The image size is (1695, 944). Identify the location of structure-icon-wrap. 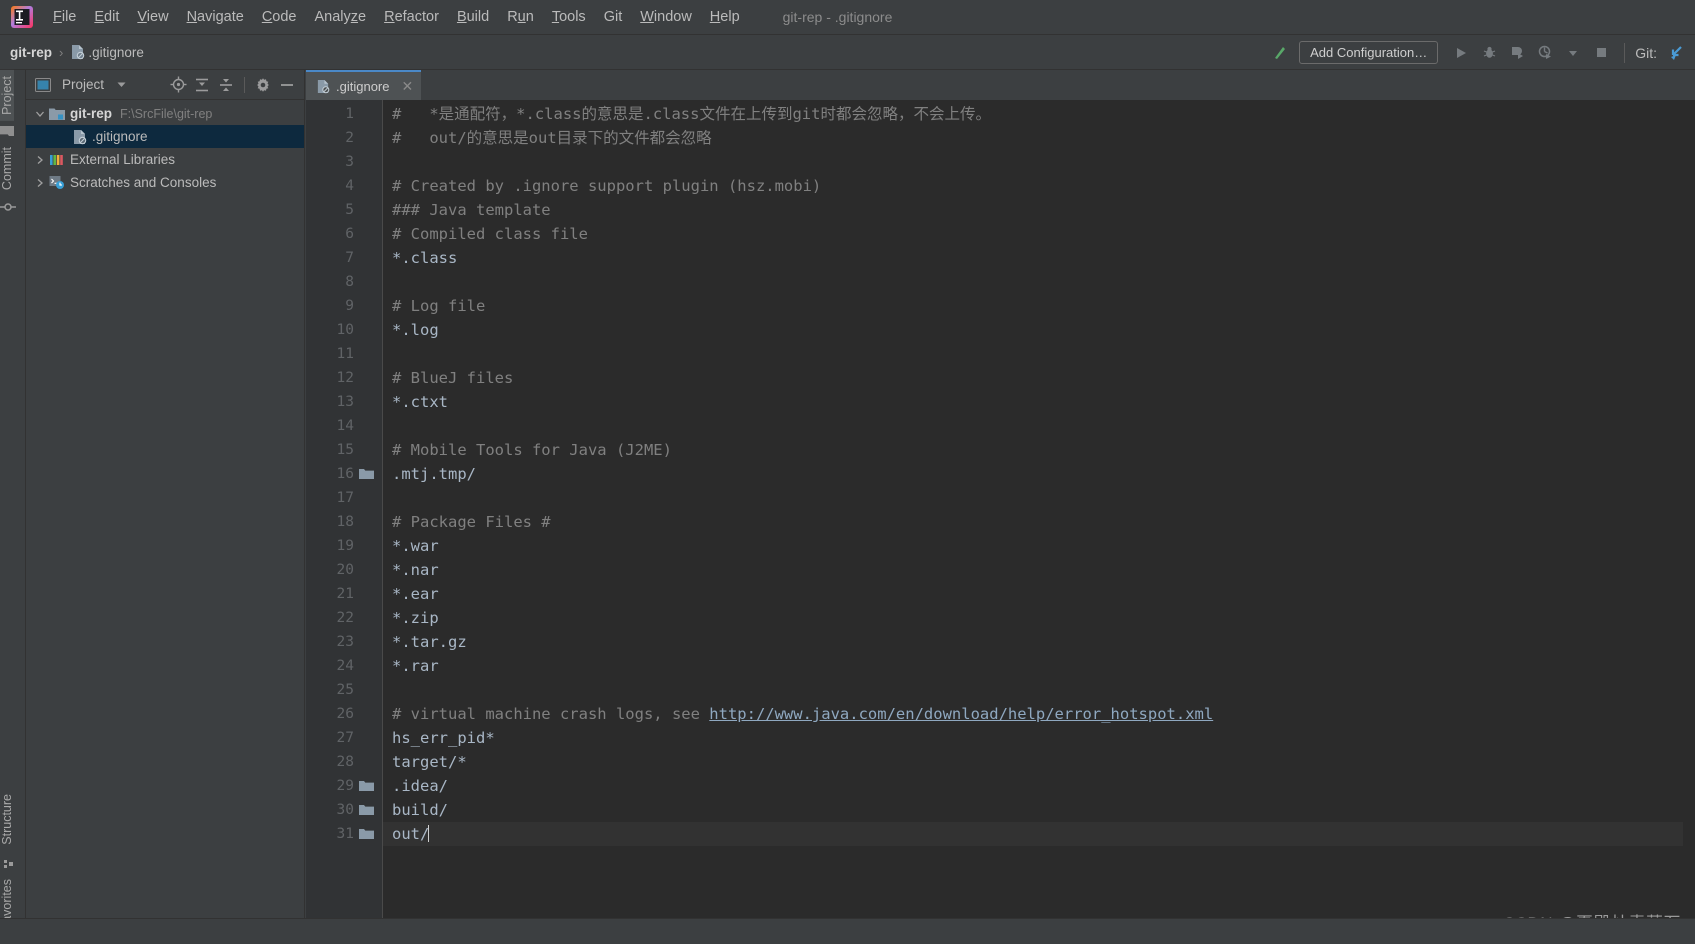
(7, 862).